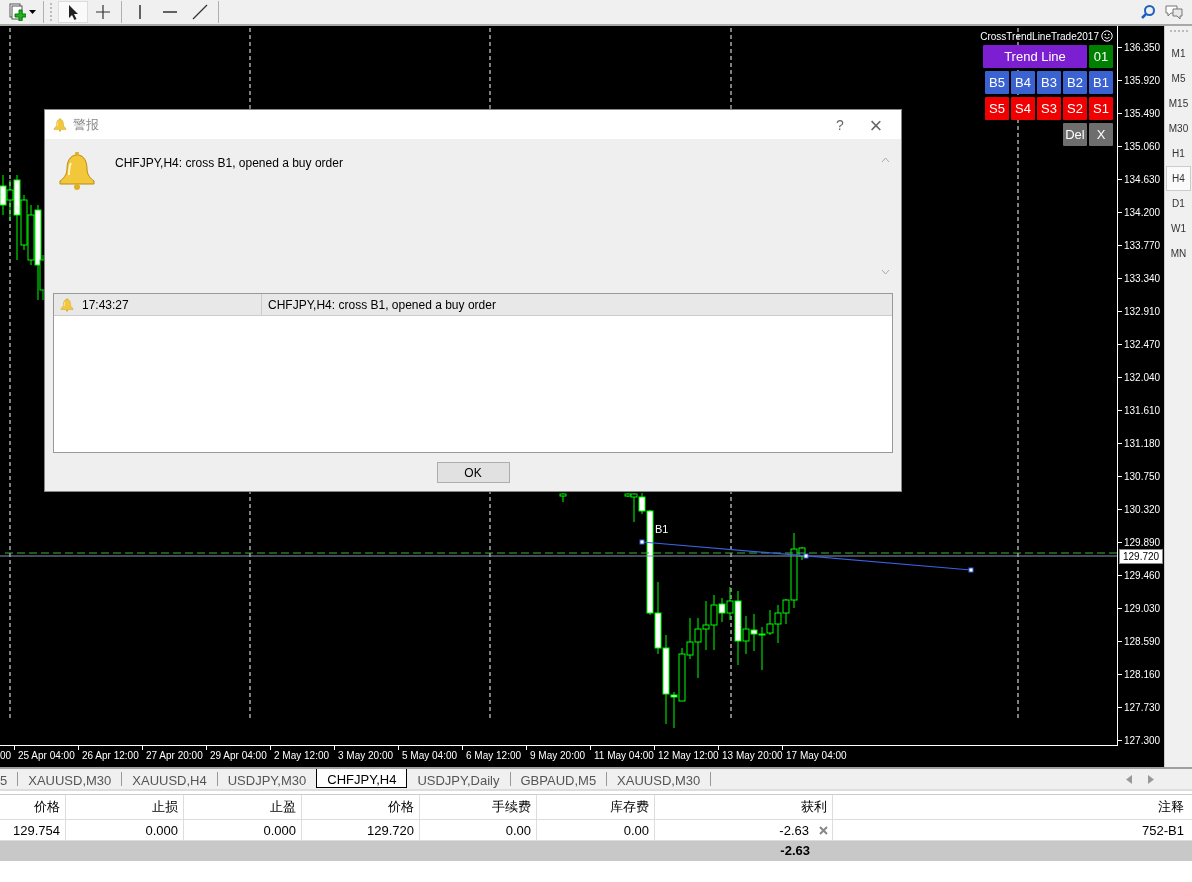 Image resolution: width=1192 pixels, height=882 pixels. Describe the element at coordinates (622, 756) in the screenshot. I see `time-label: 11 May 04:00` at that location.